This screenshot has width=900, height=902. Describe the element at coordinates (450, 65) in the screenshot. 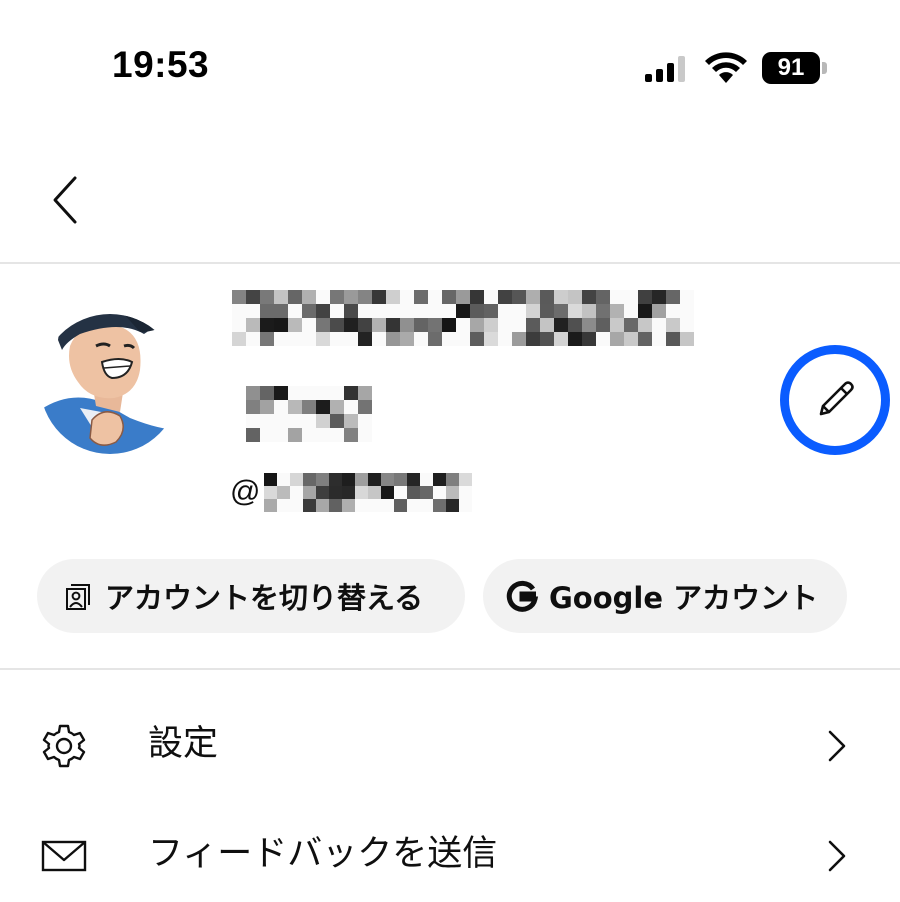

I see `status-bar: 19:53 91` at that location.